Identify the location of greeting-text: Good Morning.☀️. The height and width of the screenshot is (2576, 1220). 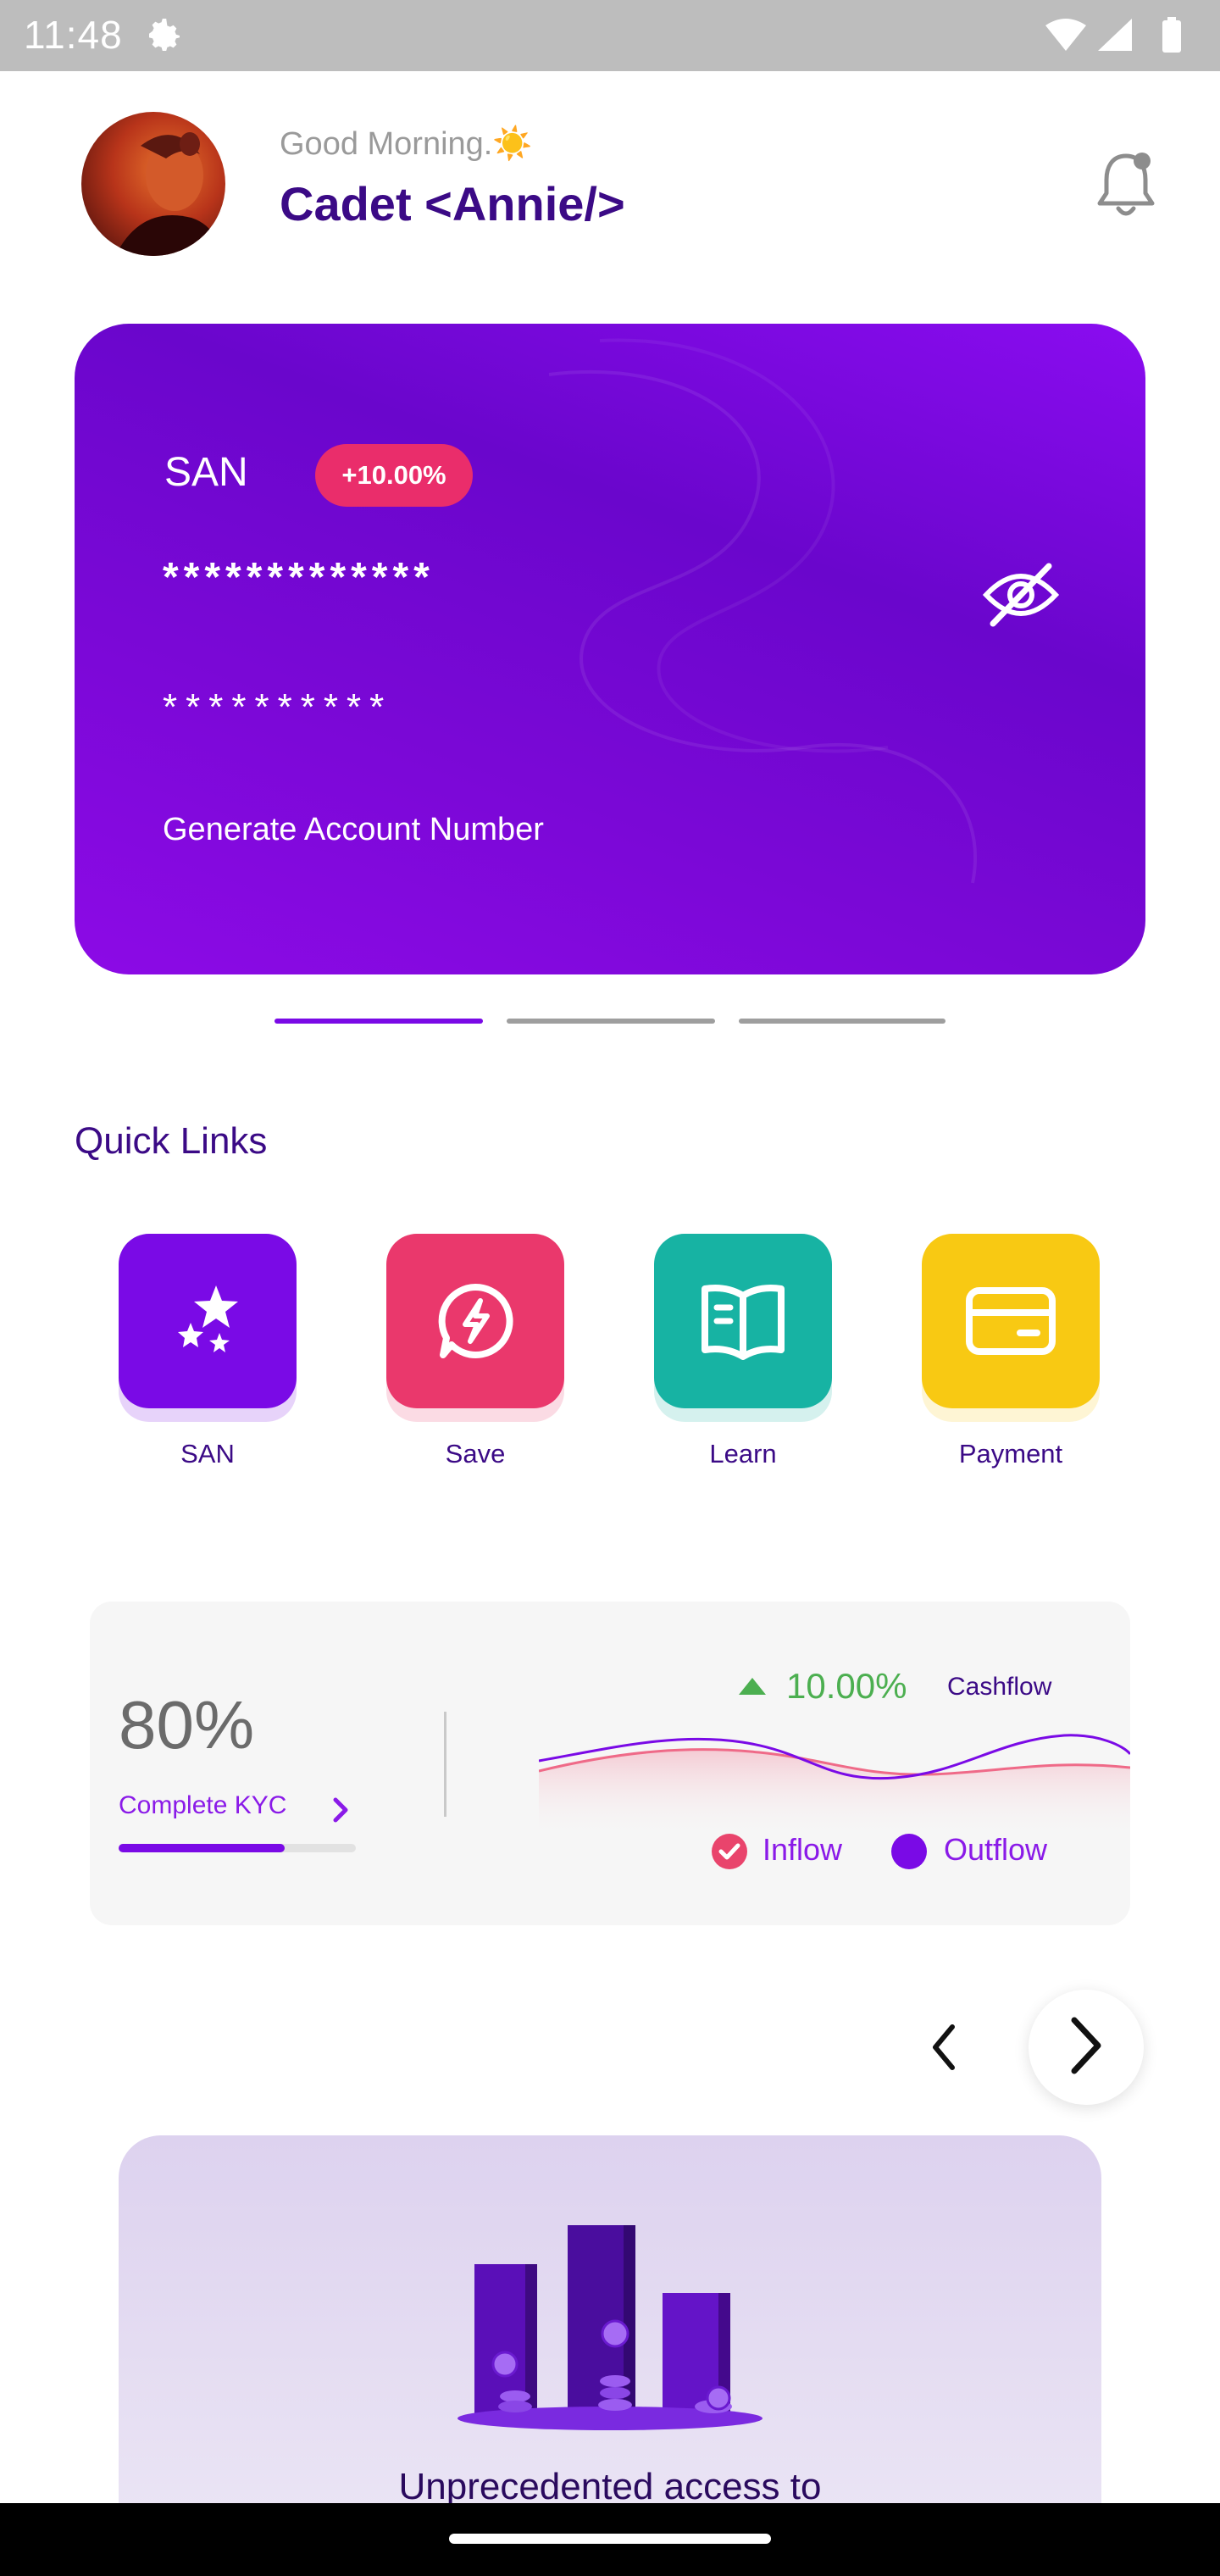
(406, 144).